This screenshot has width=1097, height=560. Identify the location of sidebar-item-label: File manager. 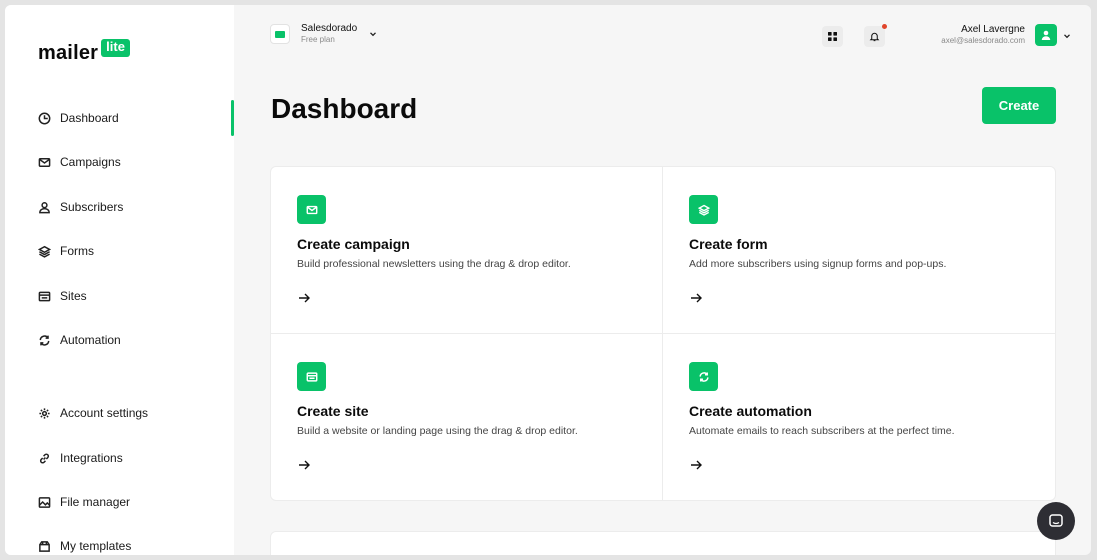
(95, 502).